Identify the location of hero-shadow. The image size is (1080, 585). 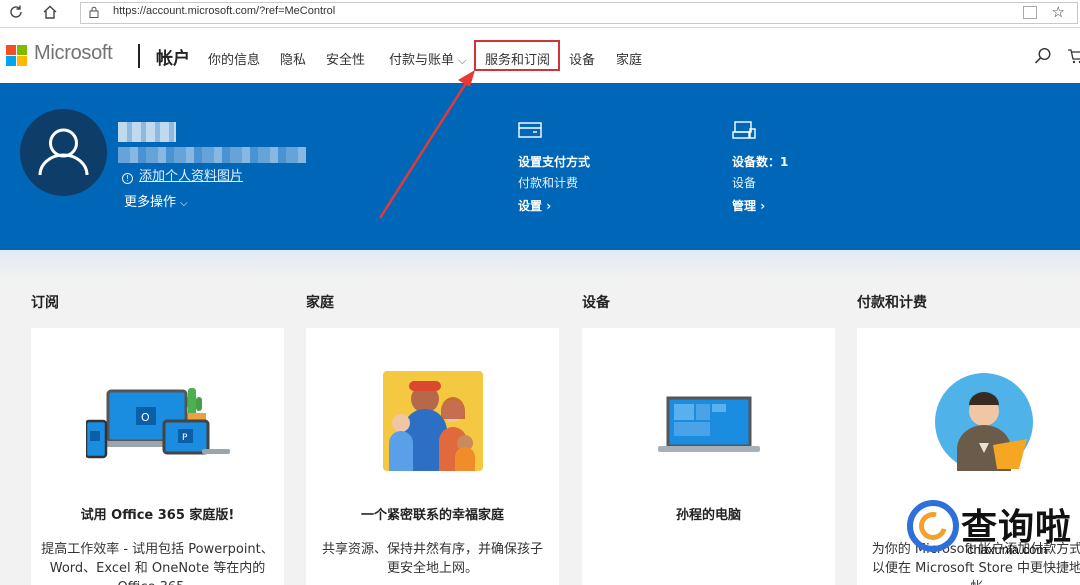
(540, 265).